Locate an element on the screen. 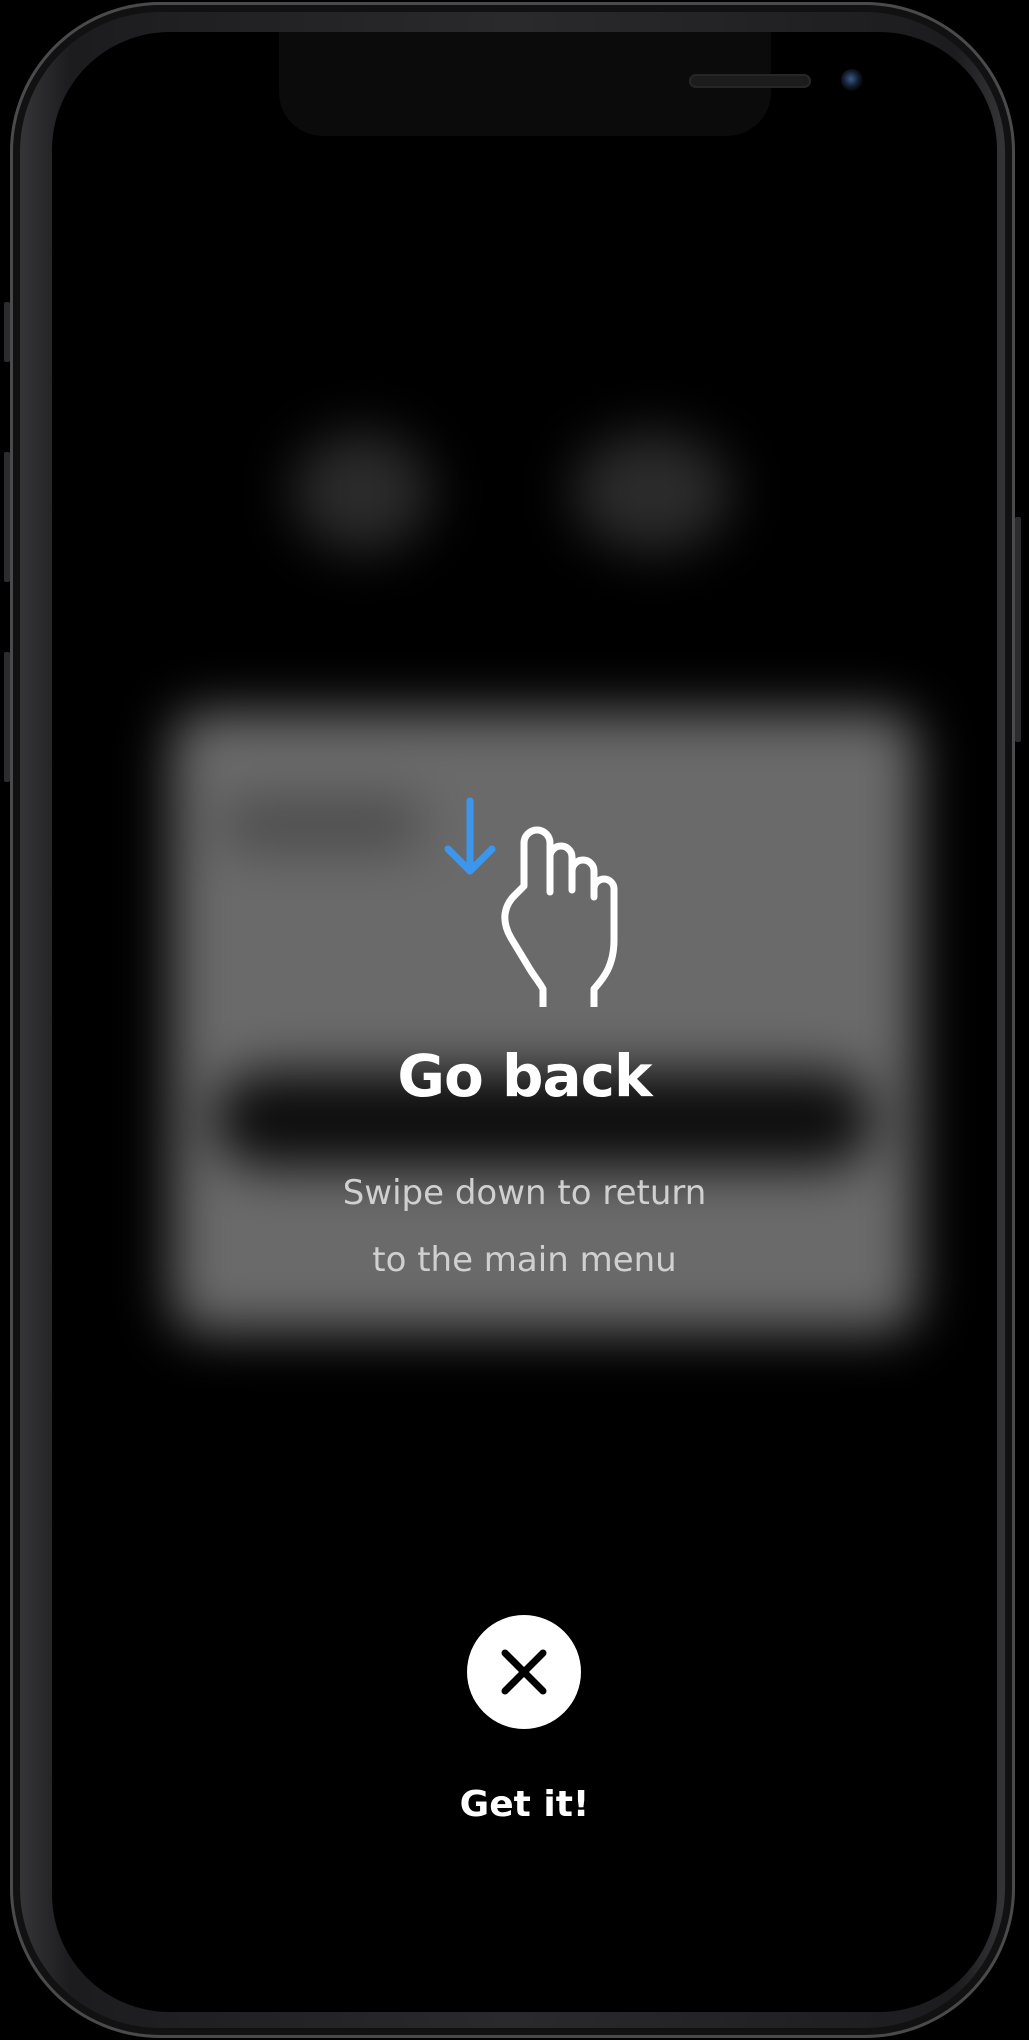 This screenshot has height=2040, width=1029. side-button-volume-down is located at coordinates (7, 717).